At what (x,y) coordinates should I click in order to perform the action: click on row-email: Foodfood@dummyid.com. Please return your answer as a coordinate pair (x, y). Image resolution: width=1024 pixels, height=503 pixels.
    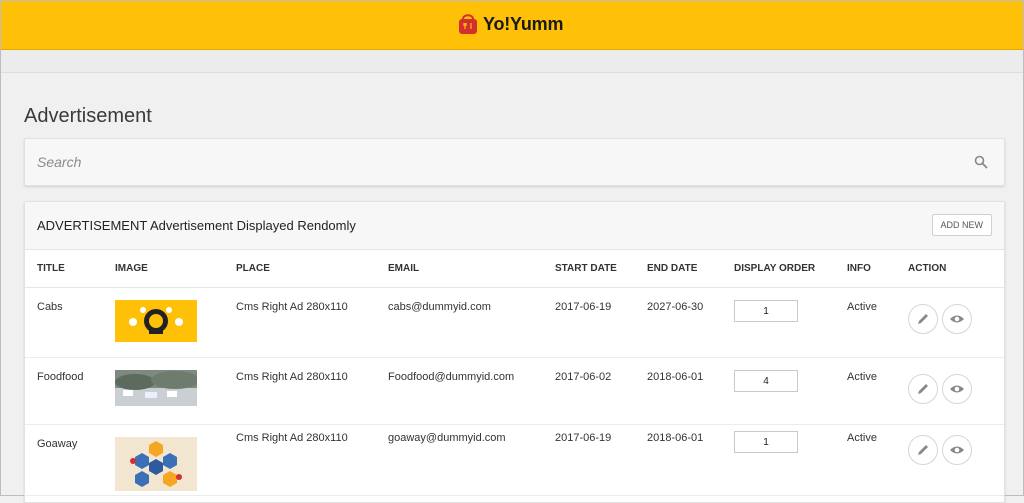
    Looking at the image, I should click on (451, 377).